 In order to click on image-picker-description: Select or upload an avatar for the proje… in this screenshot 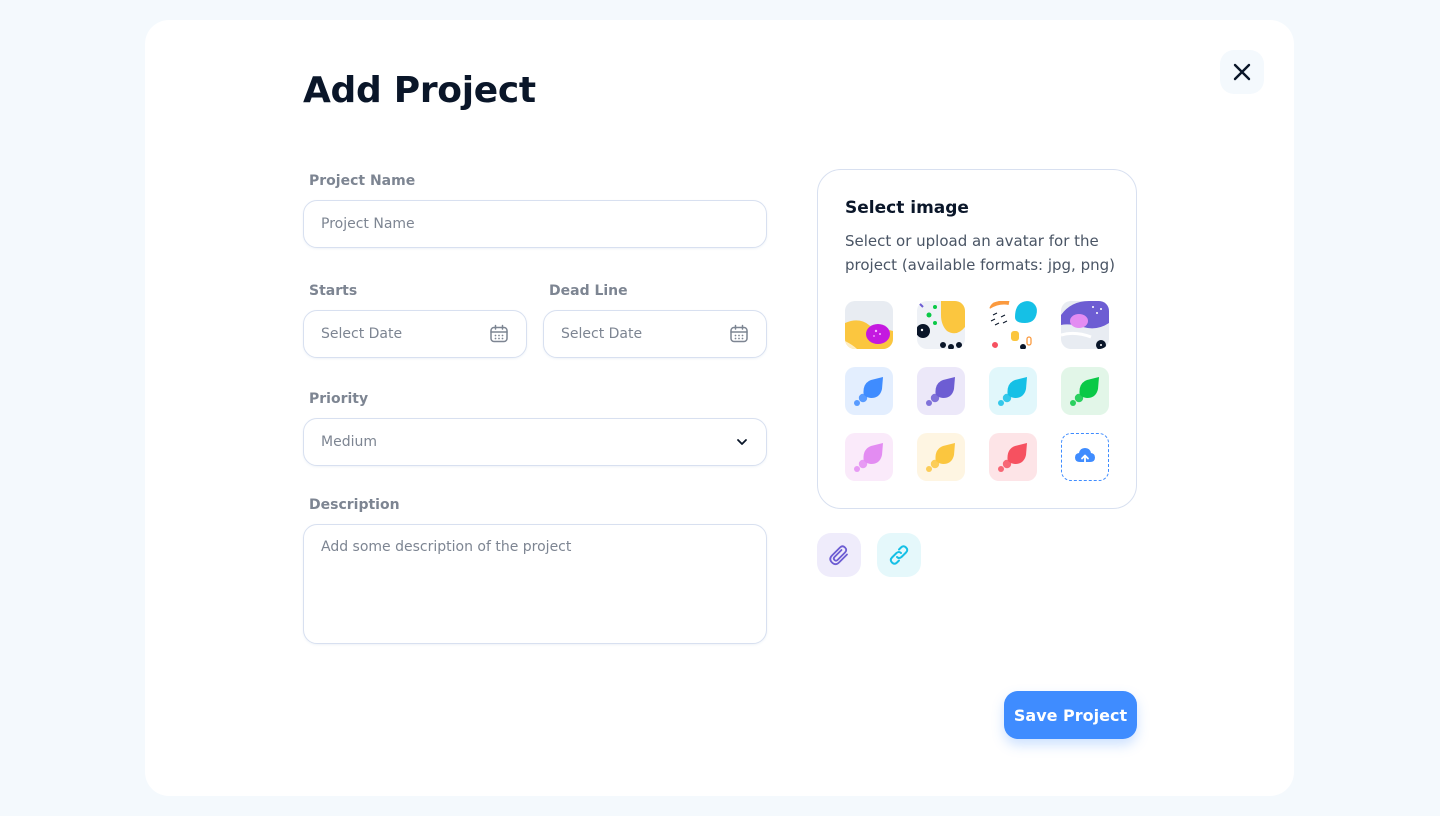, I will do `click(980, 253)`.